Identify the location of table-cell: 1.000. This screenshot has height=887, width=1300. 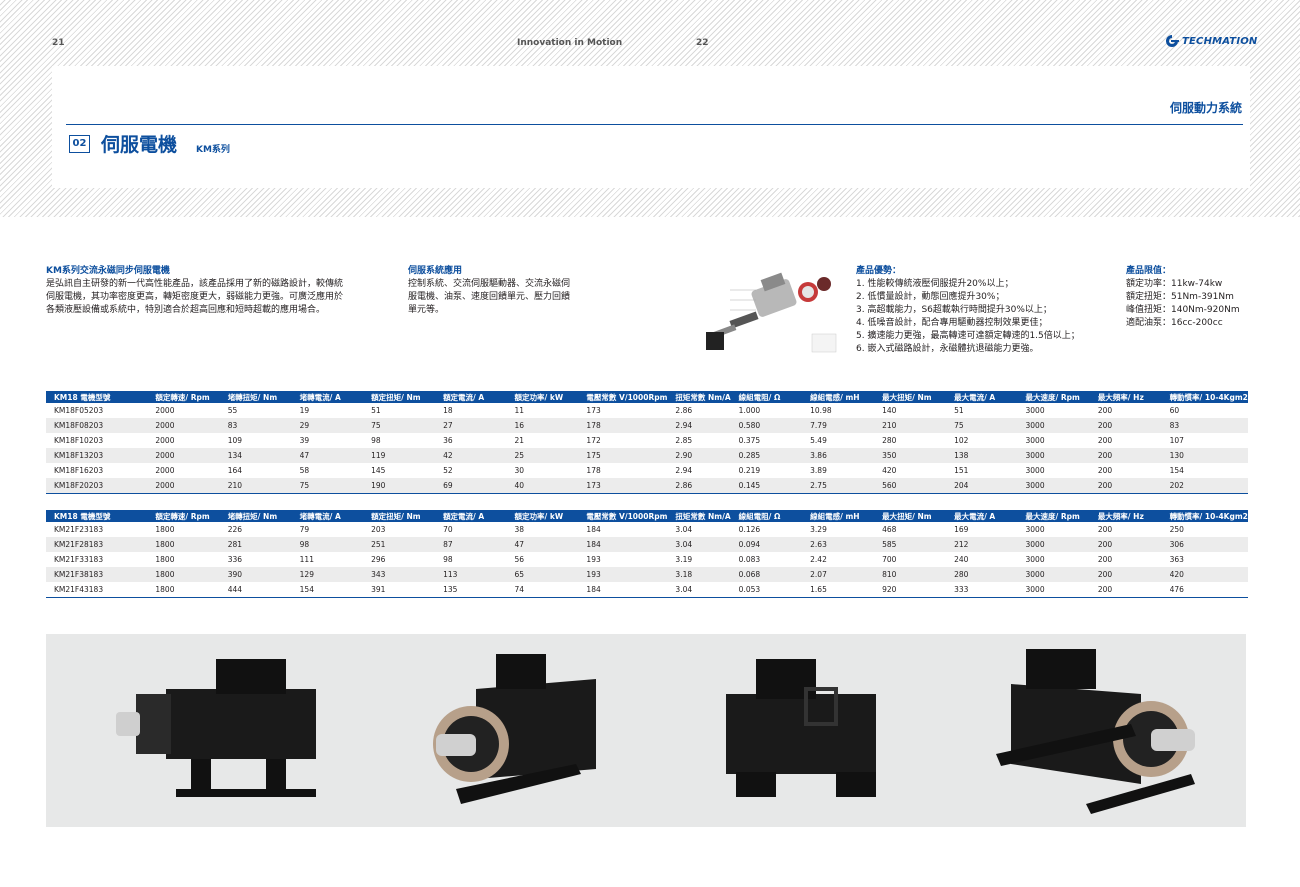
(766, 410).